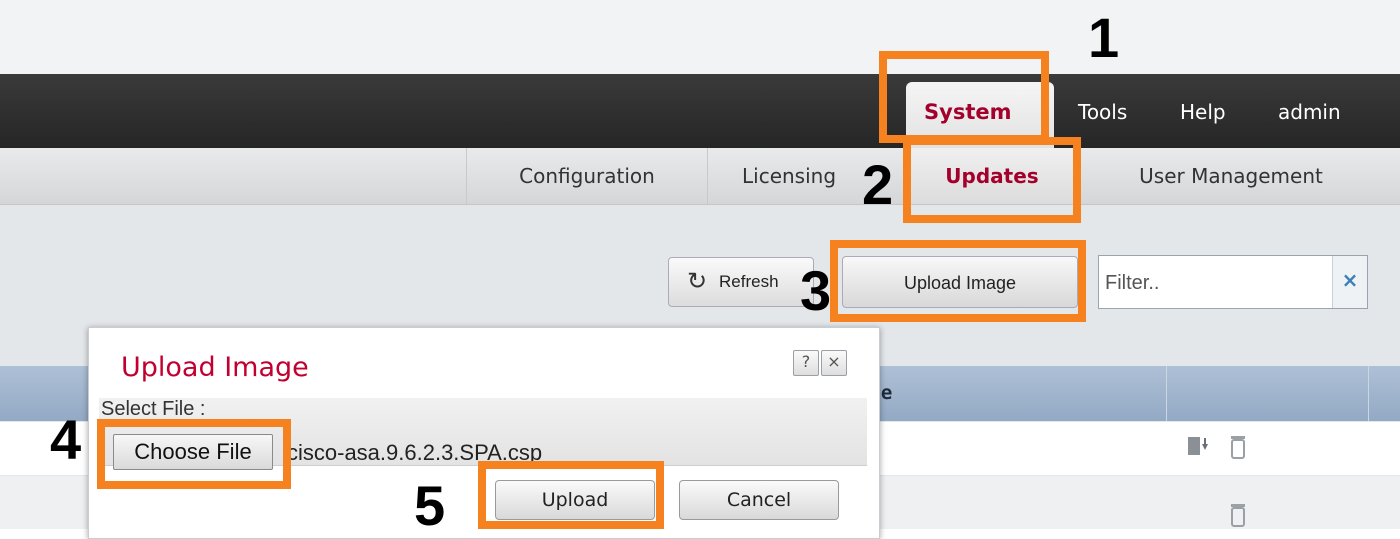 The image size is (1400, 539). Describe the element at coordinates (749, 281) in the screenshot. I see `refresh-label: Refresh` at that location.